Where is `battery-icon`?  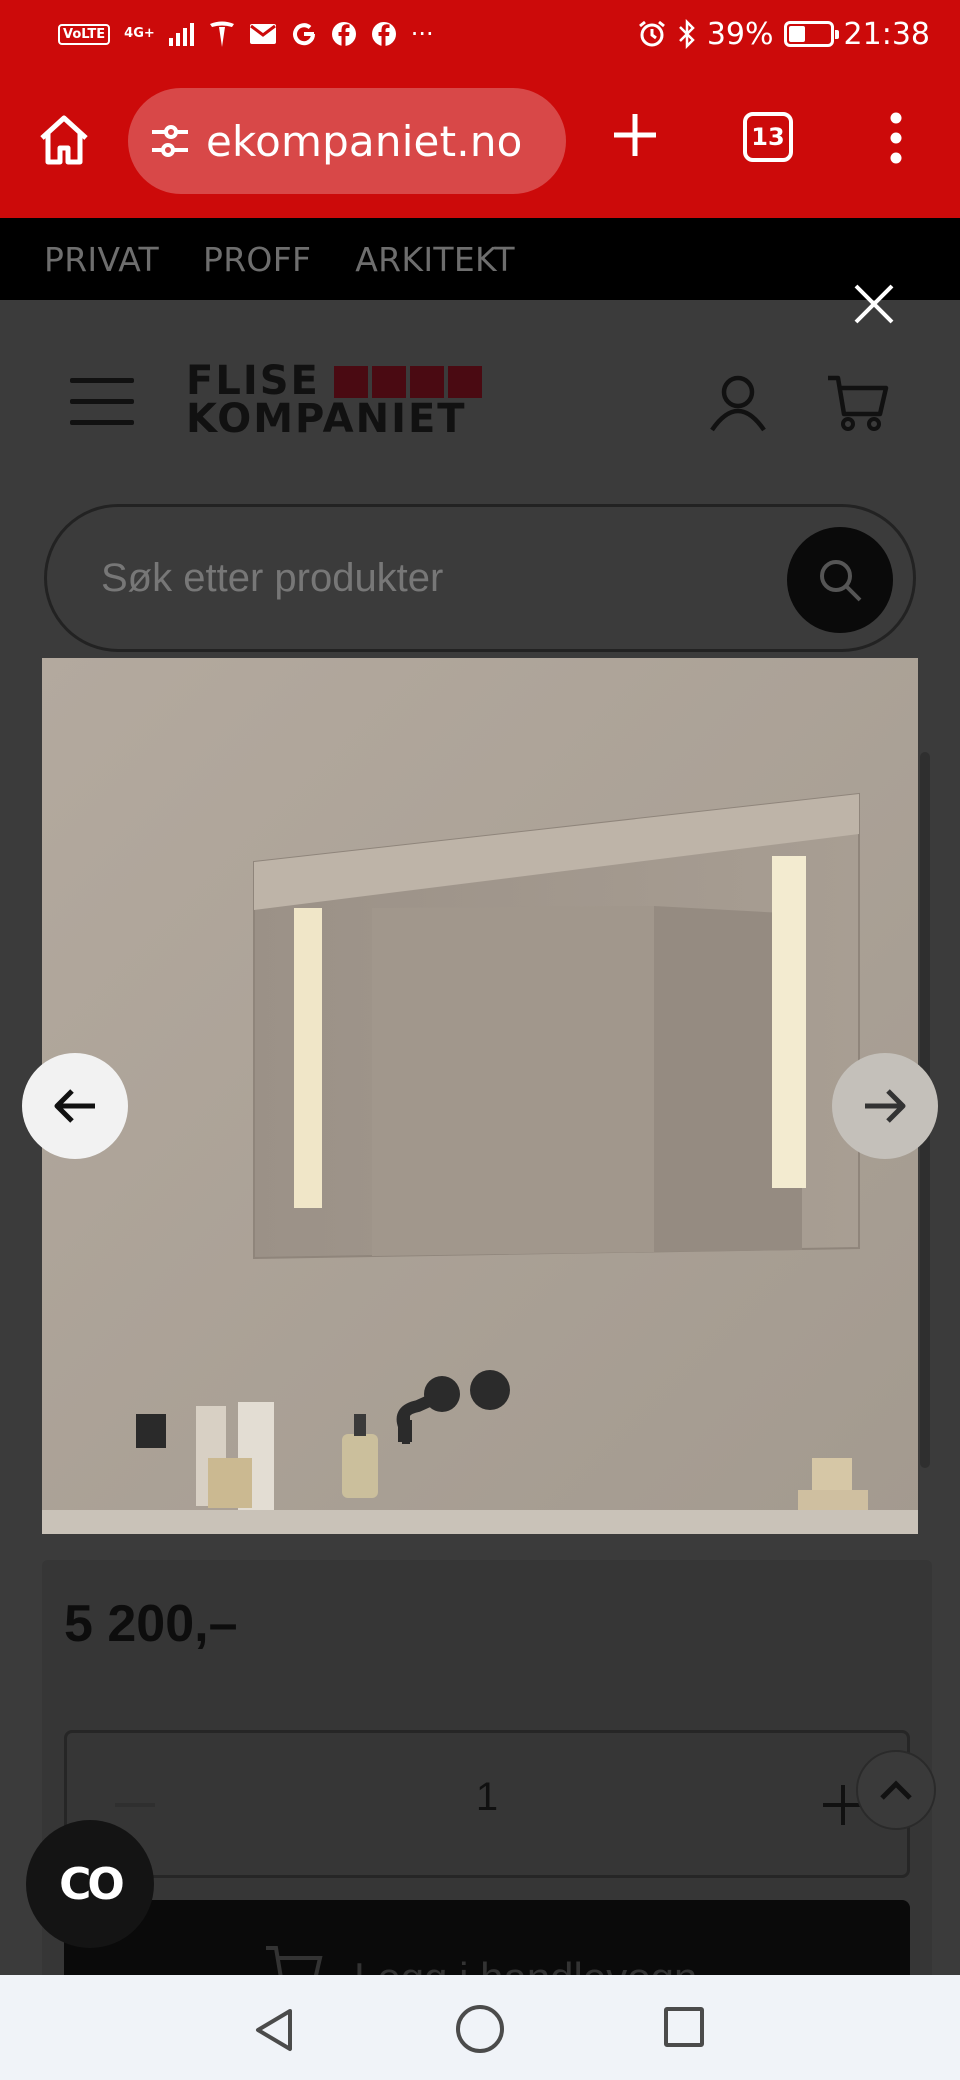
battery-icon is located at coordinates (811, 34).